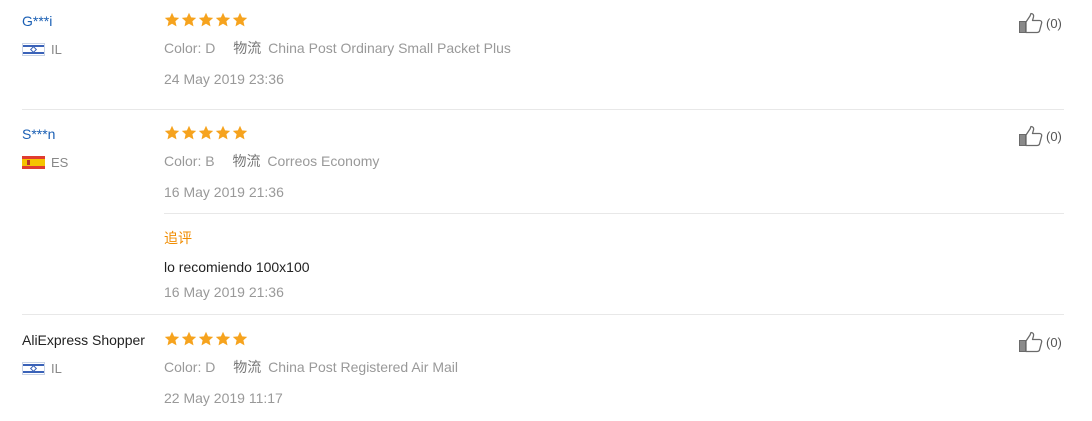 The width and height of the screenshot is (1092, 421). What do you see at coordinates (33, 162) in the screenshot?
I see `spain-flag-icon` at bounding box center [33, 162].